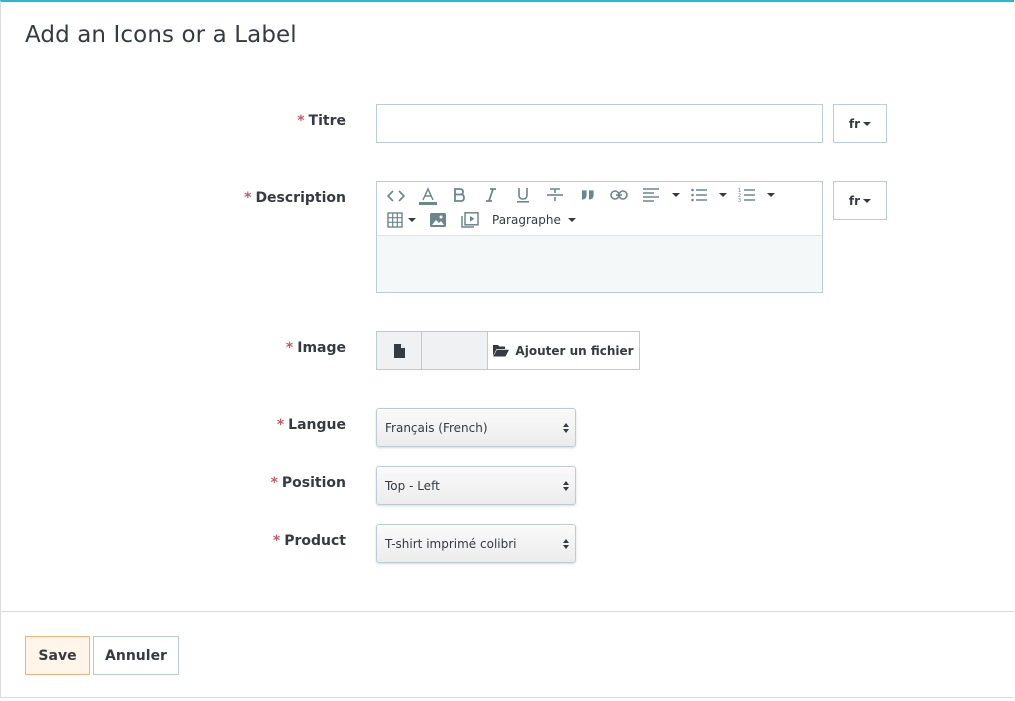 The width and height of the screenshot is (1015, 701). I want to click on position-label-text: Position, so click(313, 483).